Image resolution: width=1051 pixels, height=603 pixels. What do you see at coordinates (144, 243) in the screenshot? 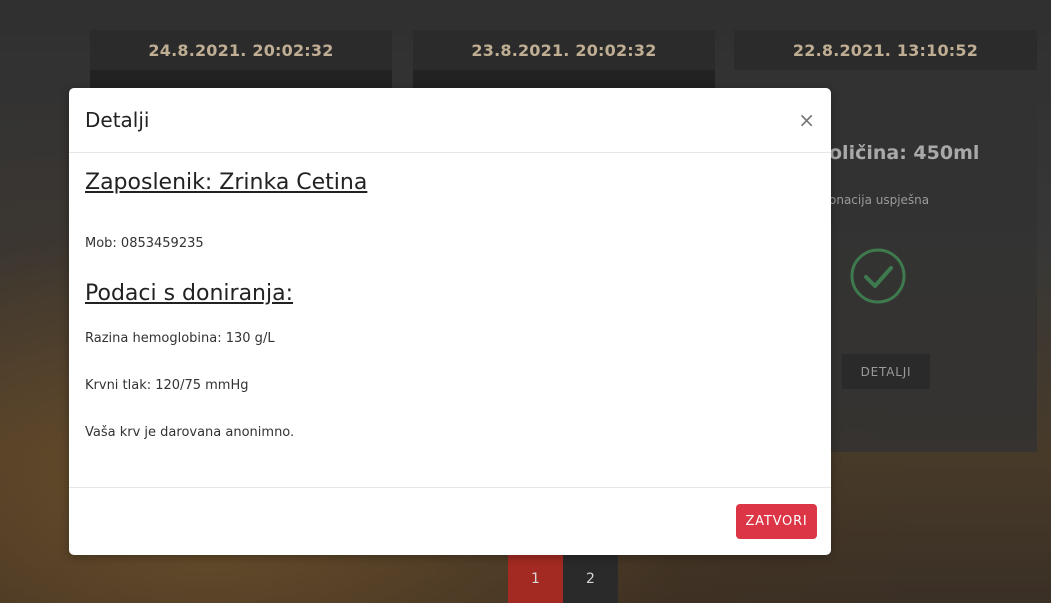
I see `mobile-number: Mob: 0853459235` at bounding box center [144, 243].